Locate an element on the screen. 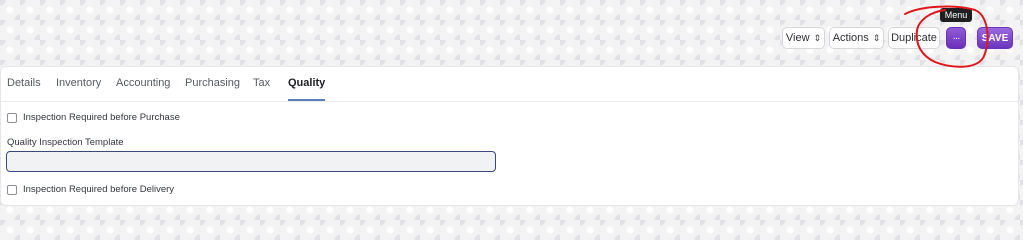 The width and height of the screenshot is (1023, 240). inspection-purchase-row: Inspection Required before Purchase is located at coordinates (93, 117).